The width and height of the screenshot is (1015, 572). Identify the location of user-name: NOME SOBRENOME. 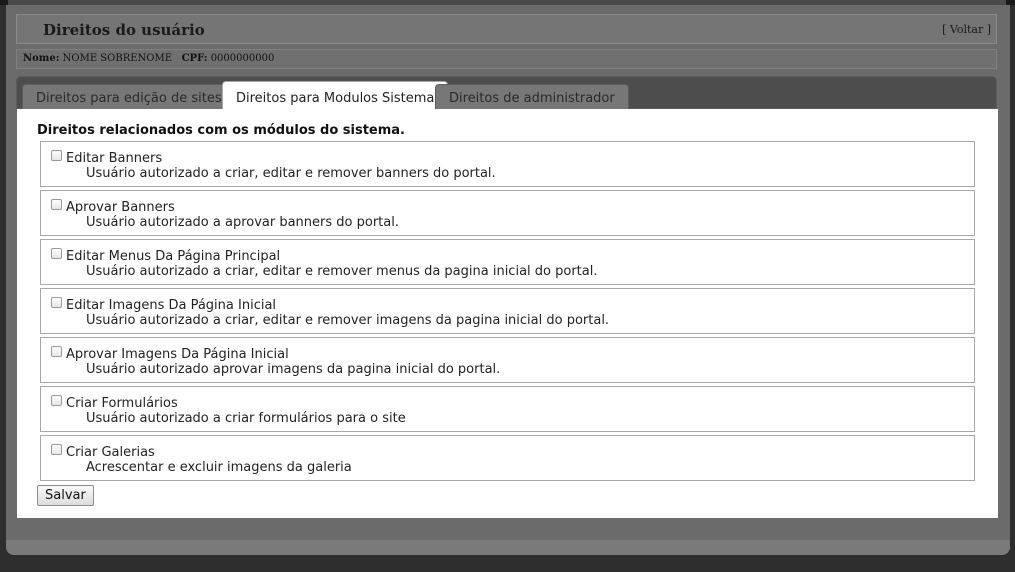
(117, 58).